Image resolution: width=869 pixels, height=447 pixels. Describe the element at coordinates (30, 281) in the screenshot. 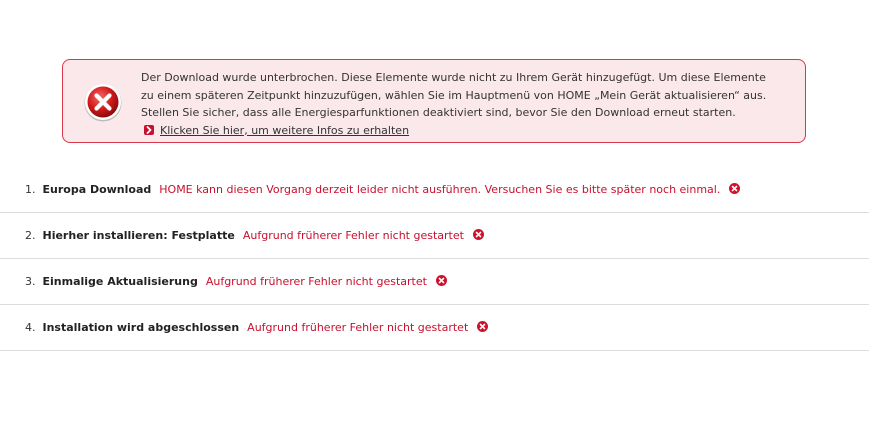

I see `step-number: 3.` at that location.